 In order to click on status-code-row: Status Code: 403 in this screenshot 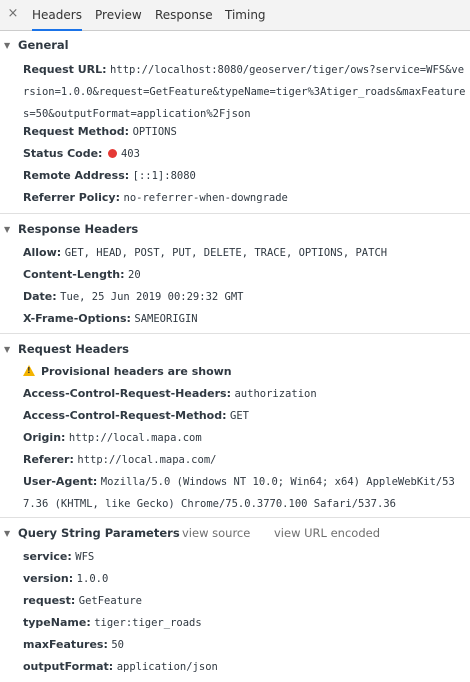, I will do `click(244, 154)`.